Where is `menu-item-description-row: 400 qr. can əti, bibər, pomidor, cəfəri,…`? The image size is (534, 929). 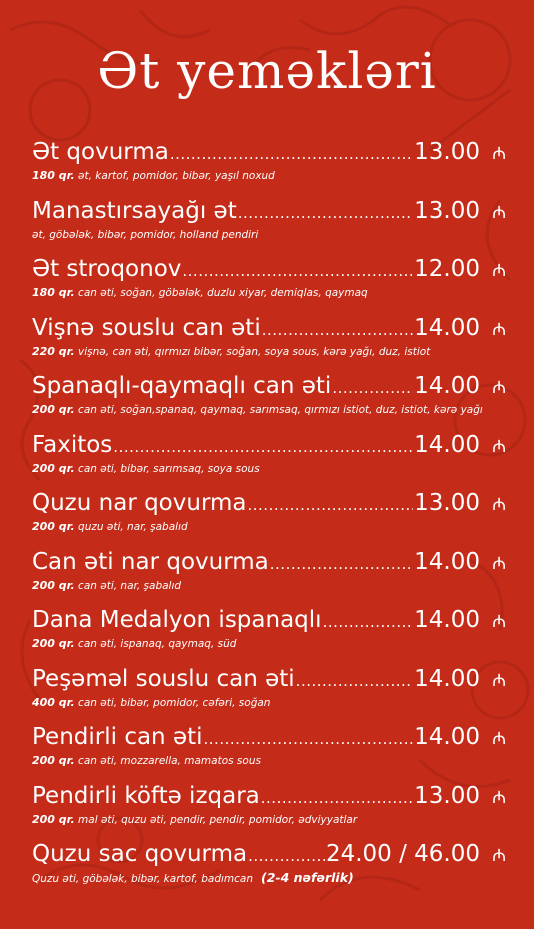
menu-item-description-row: 400 qr. can əti, bibər, pomidor, cəfəri,… is located at coordinates (269, 703).